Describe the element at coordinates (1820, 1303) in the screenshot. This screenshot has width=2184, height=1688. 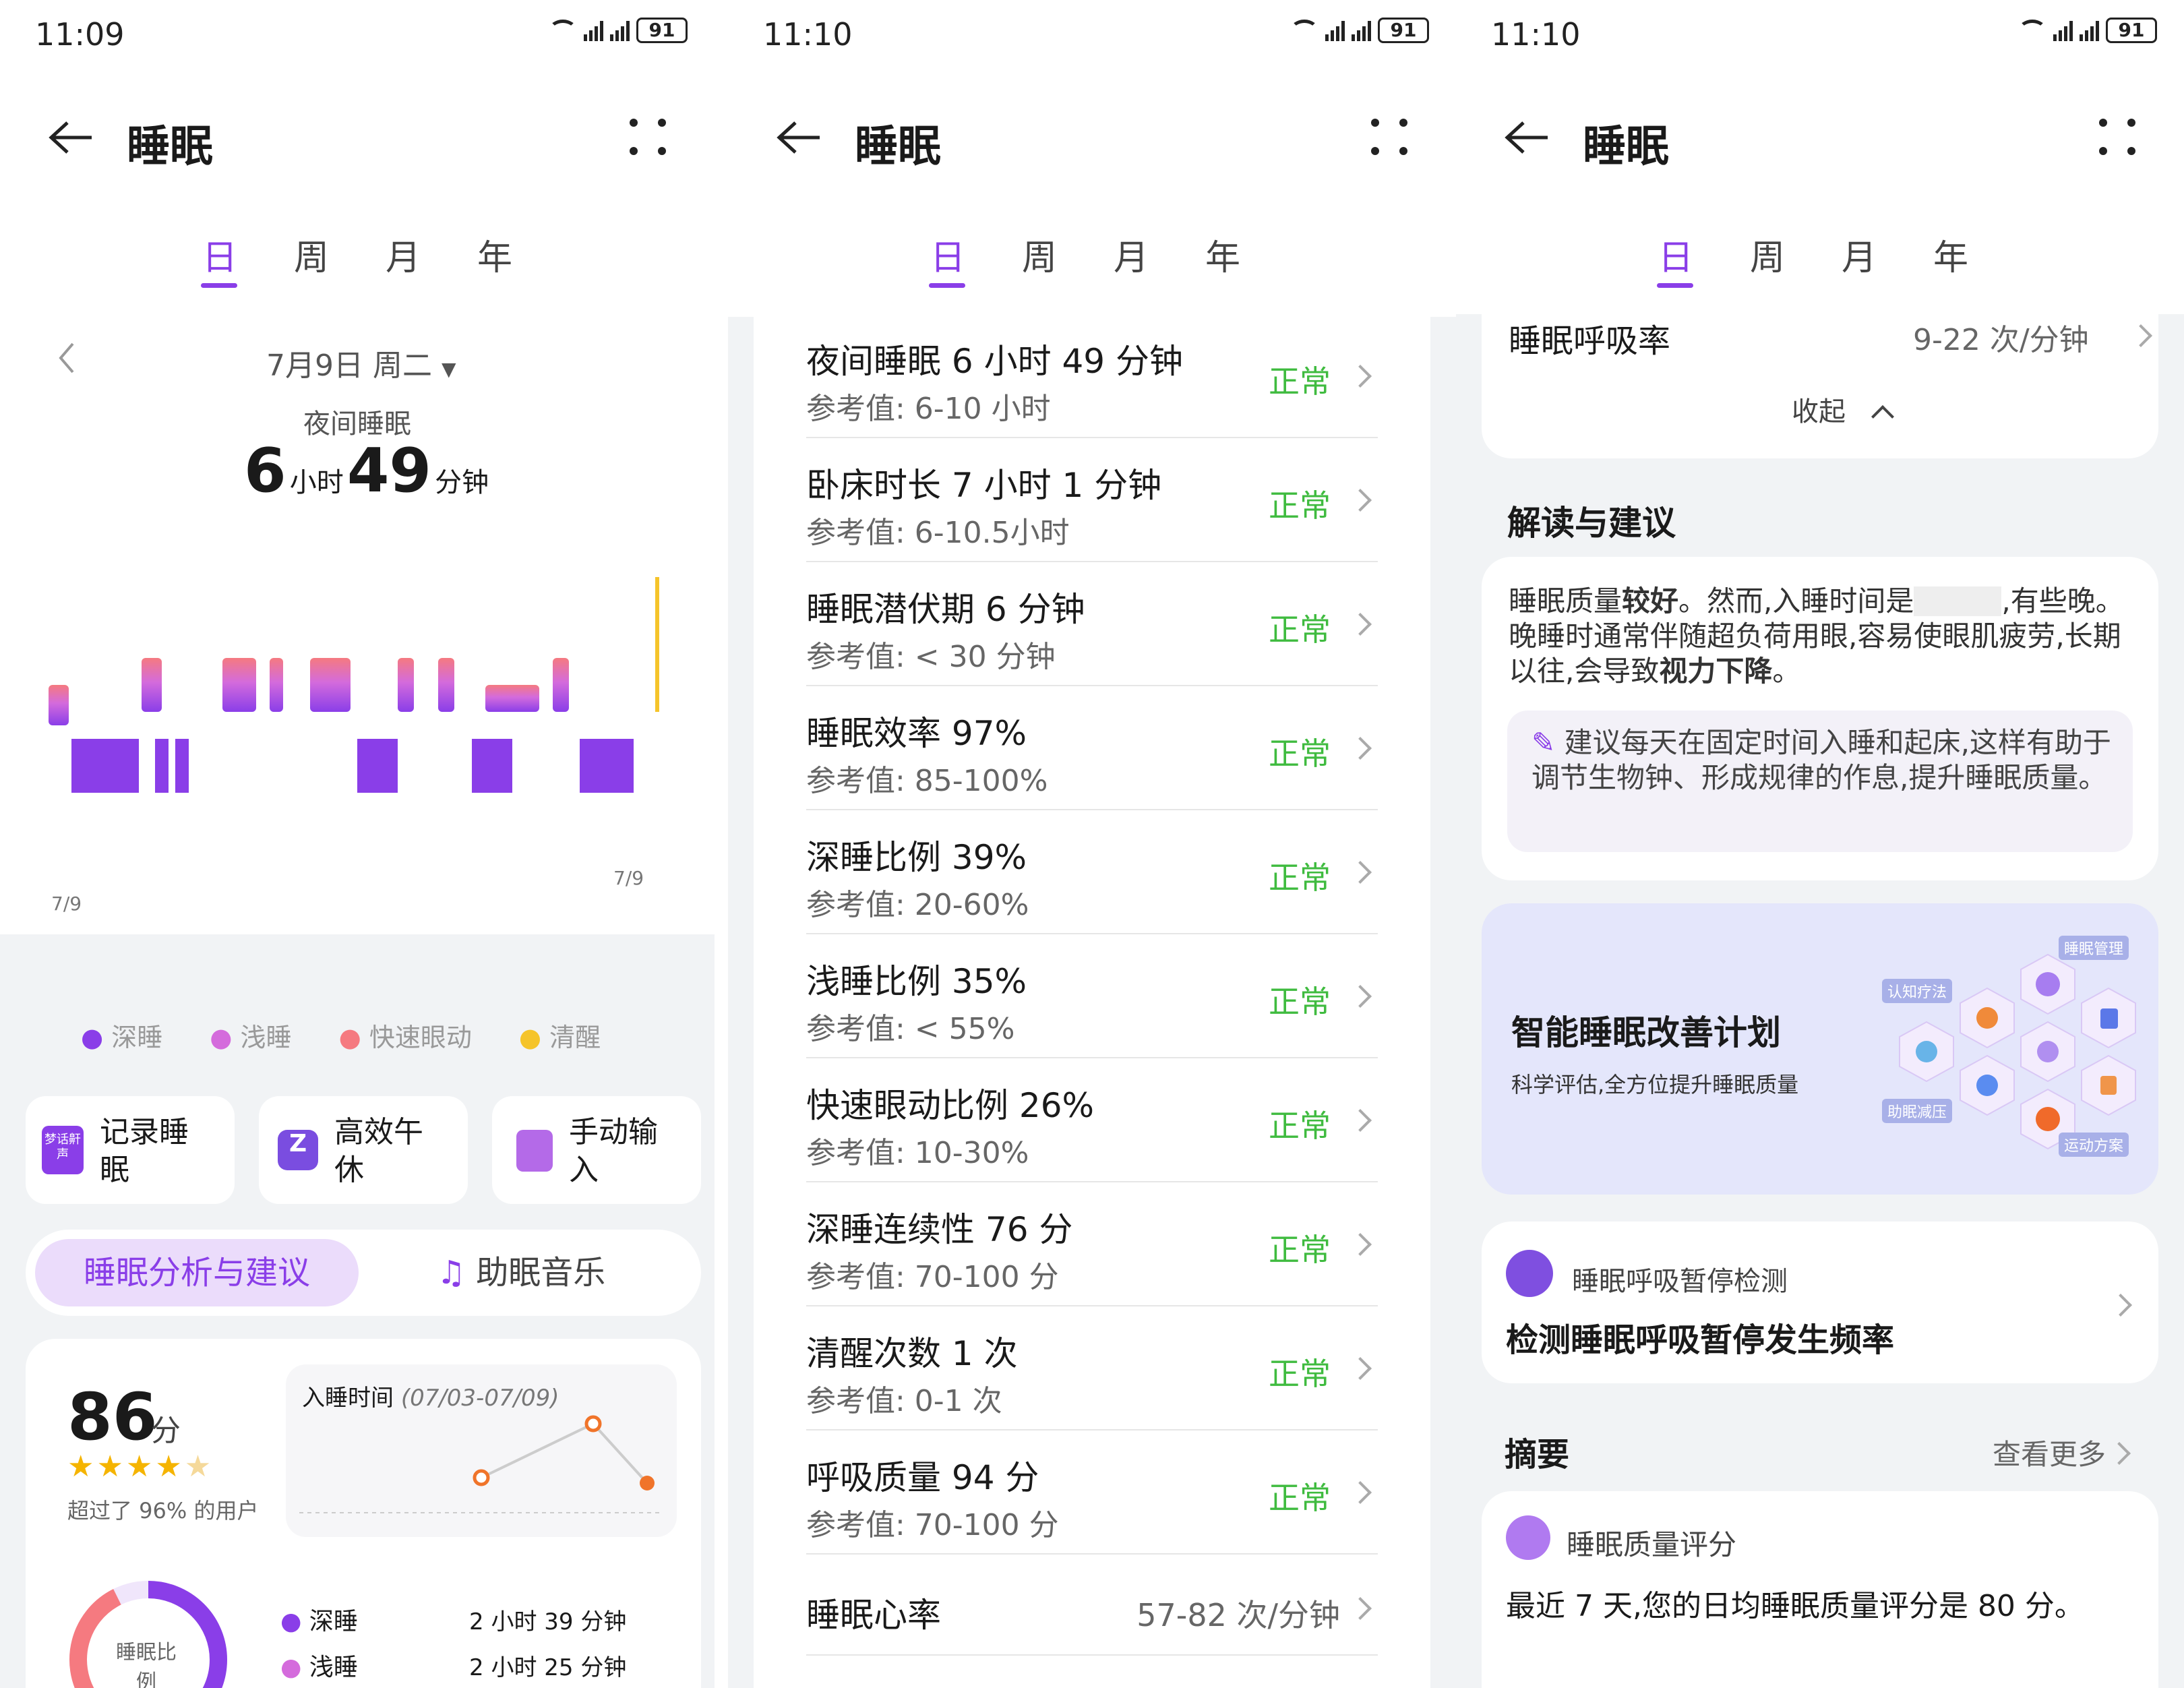
I see `apnea-card: 睡眠呼吸暂停检测 检测睡眠呼吸暂停发生频率` at that location.